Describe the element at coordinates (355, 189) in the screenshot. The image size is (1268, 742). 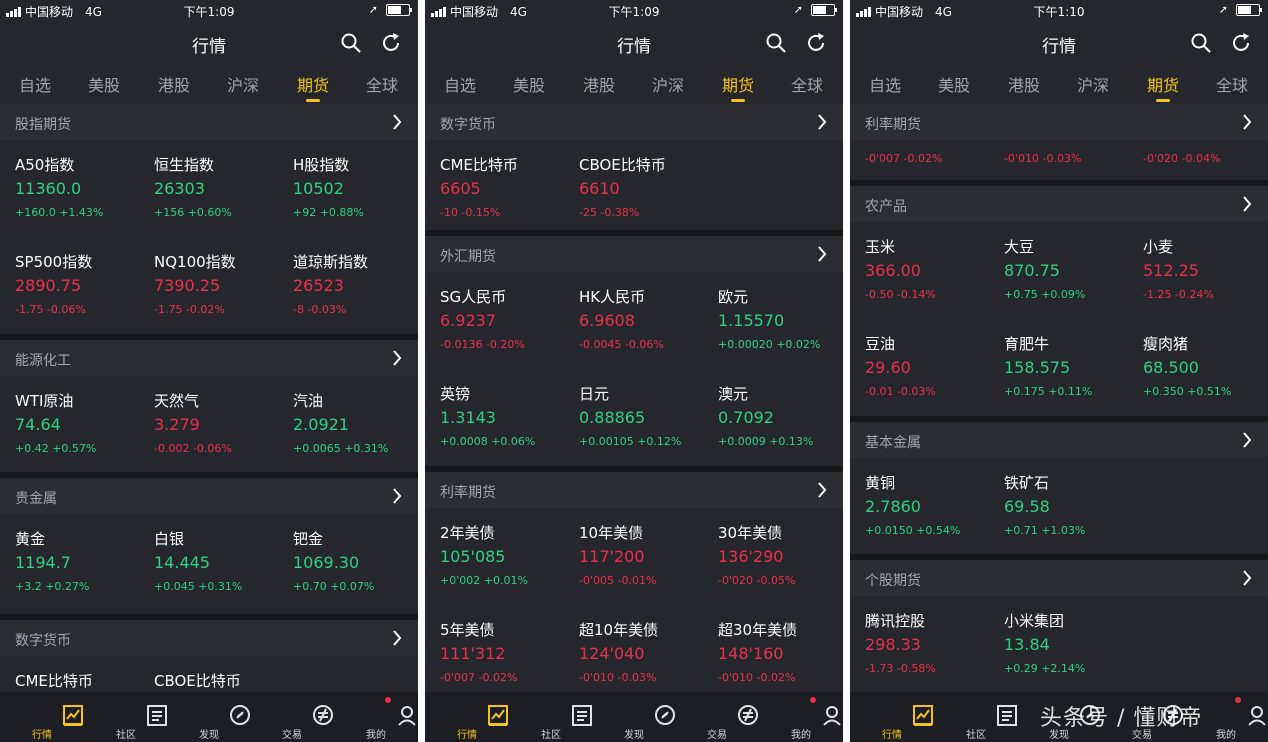
I see `quote-cell: H股指数 10502 +92 +0.88%` at that location.